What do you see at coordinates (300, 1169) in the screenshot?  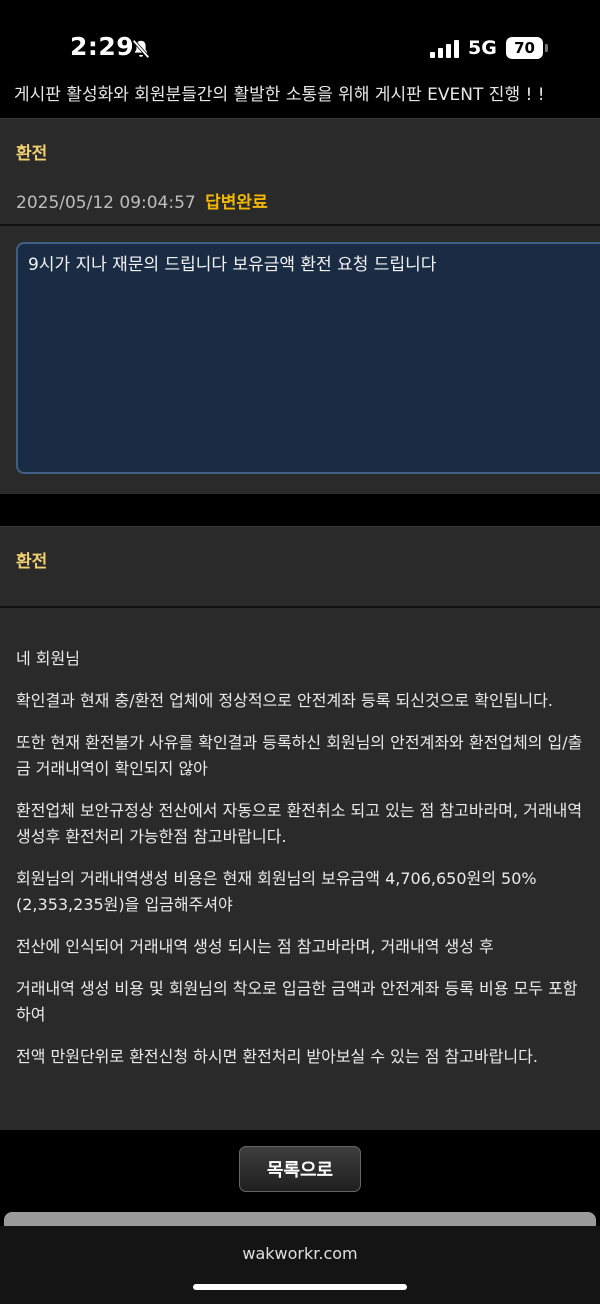 I see `back-to-list-button: 목록으로` at bounding box center [300, 1169].